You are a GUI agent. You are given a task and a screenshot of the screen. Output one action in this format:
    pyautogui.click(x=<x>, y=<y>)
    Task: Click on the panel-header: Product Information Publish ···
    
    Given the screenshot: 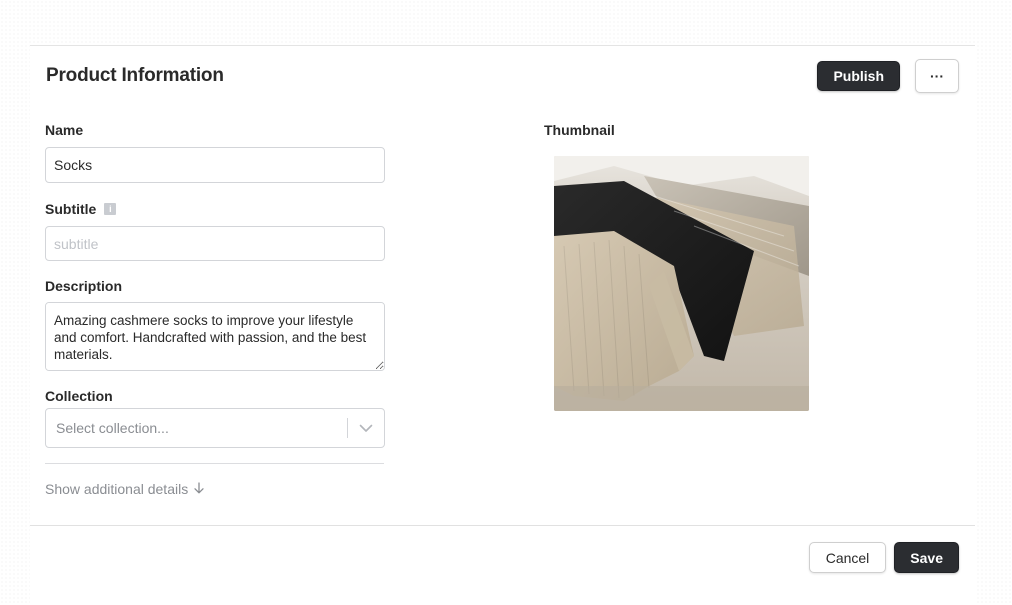 What is the action you would take?
    pyautogui.click(x=502, y=76)
    